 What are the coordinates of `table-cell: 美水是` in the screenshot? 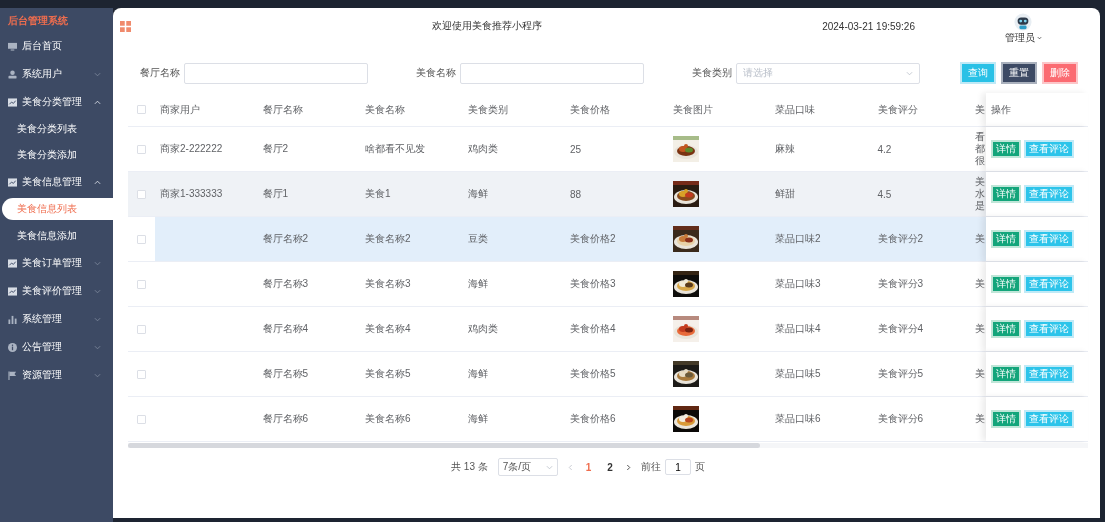 It's located at (980, 194).